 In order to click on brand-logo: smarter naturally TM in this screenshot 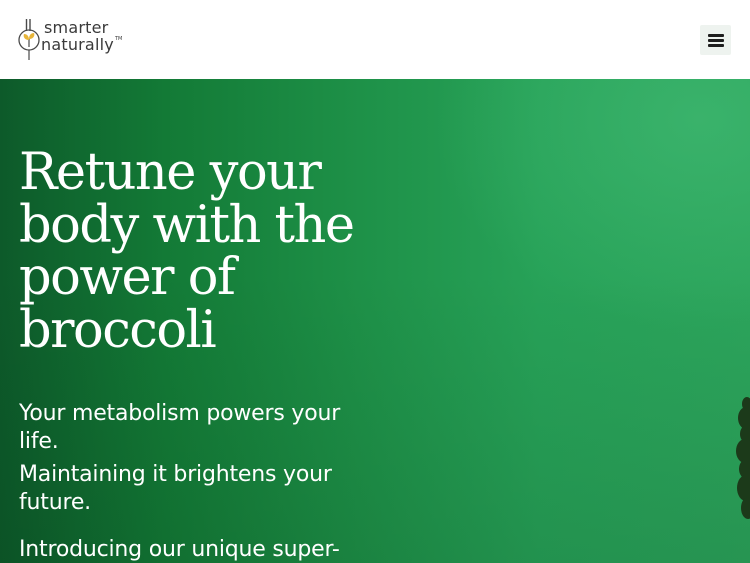, I will do `click(73, 39)`.